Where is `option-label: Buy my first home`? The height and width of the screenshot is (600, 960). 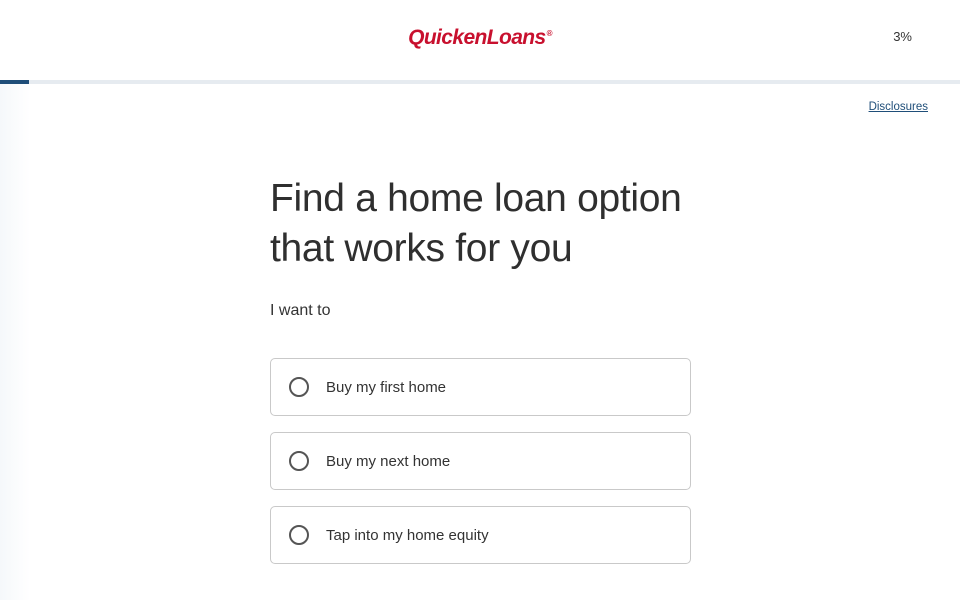 option-label: Buy my first home is located at coordinates (386, 387).